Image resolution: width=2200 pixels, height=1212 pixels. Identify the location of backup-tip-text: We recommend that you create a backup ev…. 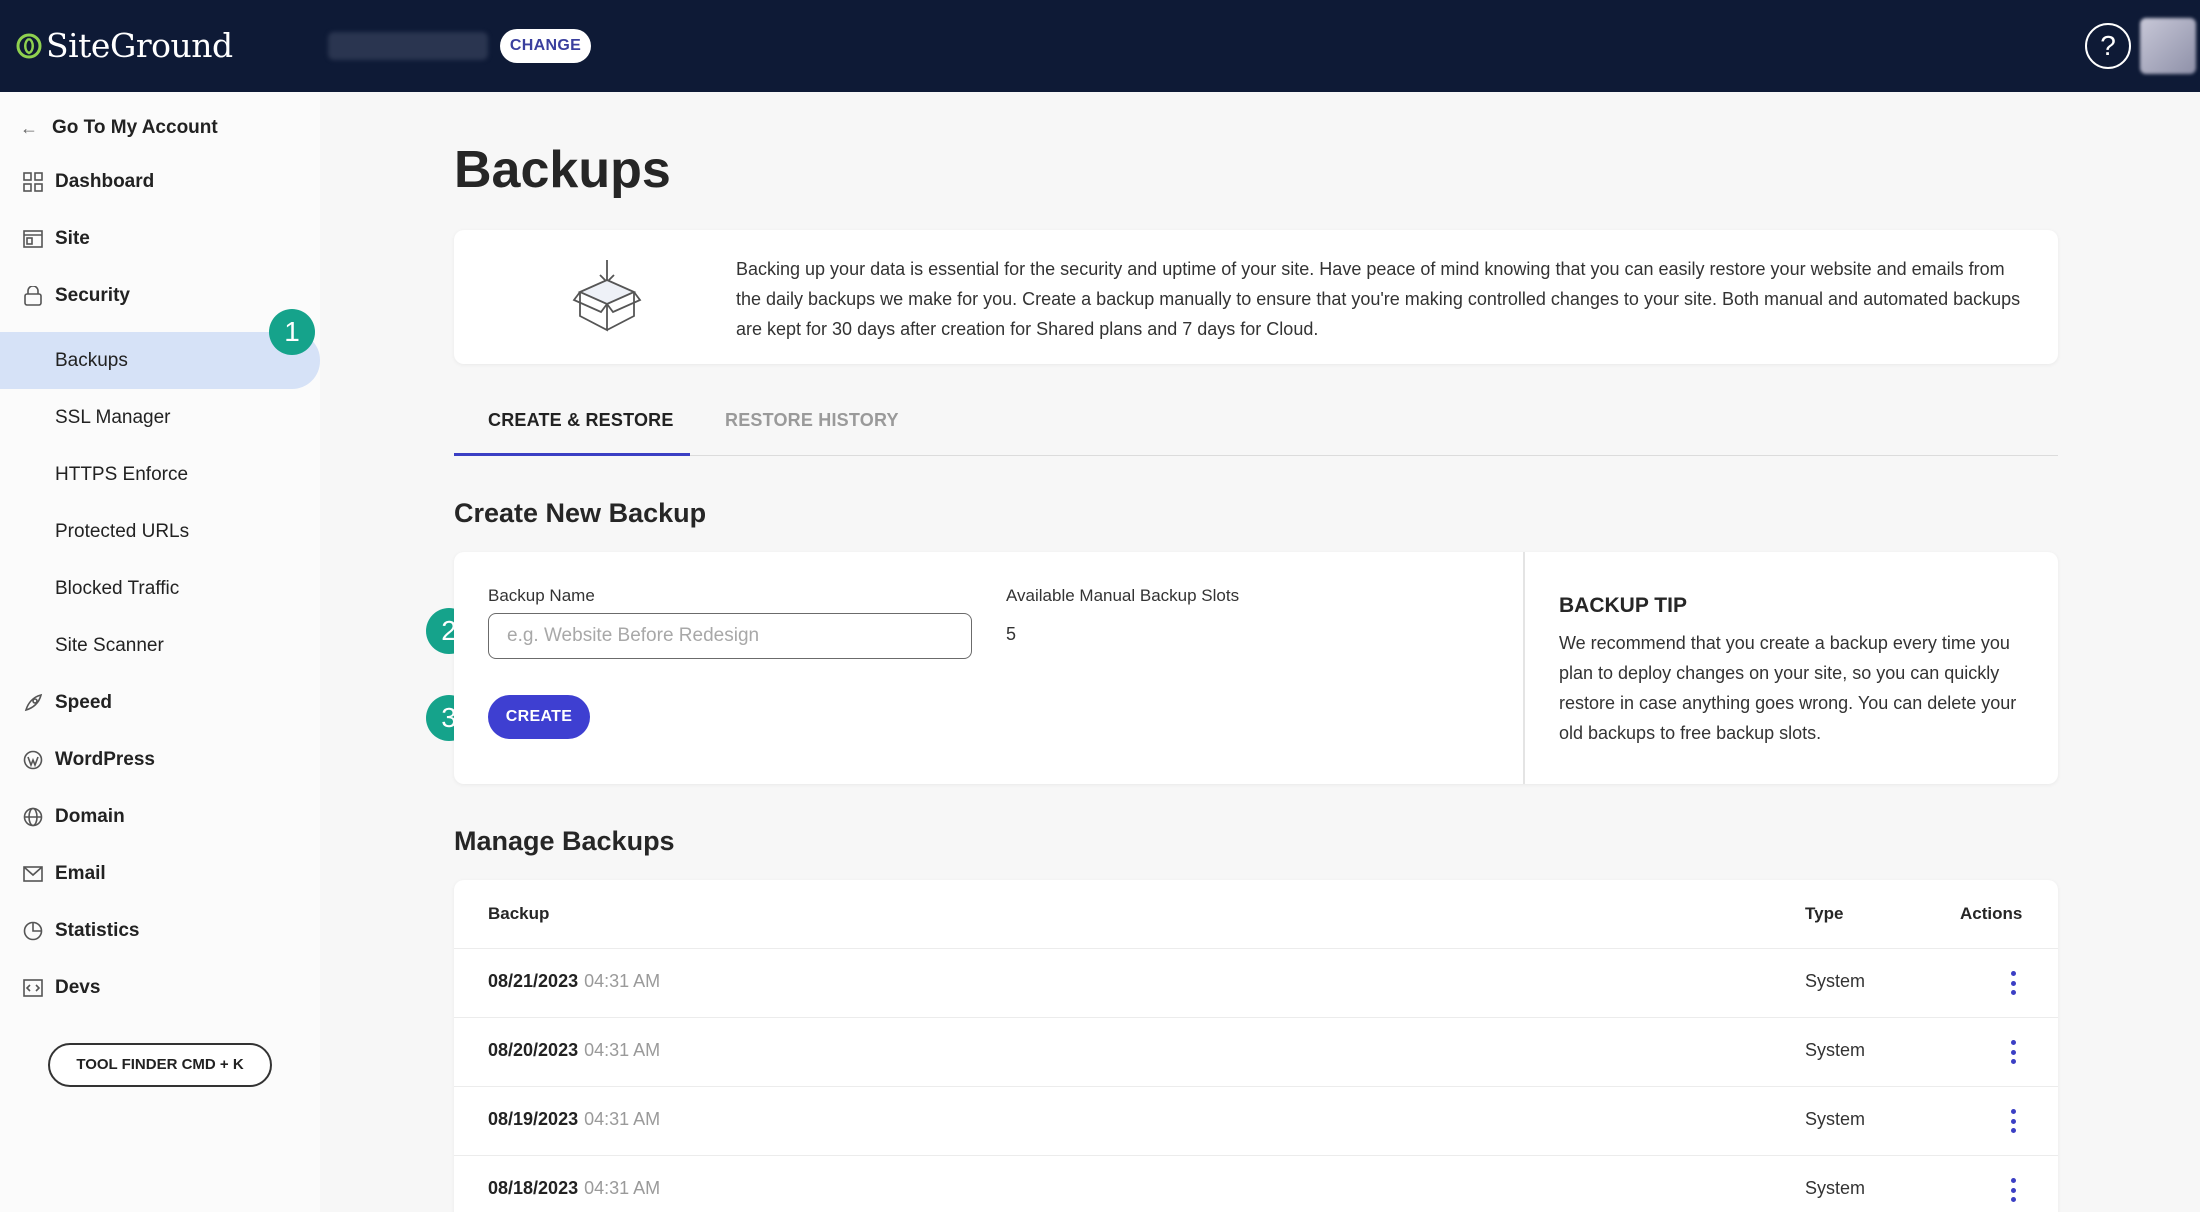
(1788, 688).